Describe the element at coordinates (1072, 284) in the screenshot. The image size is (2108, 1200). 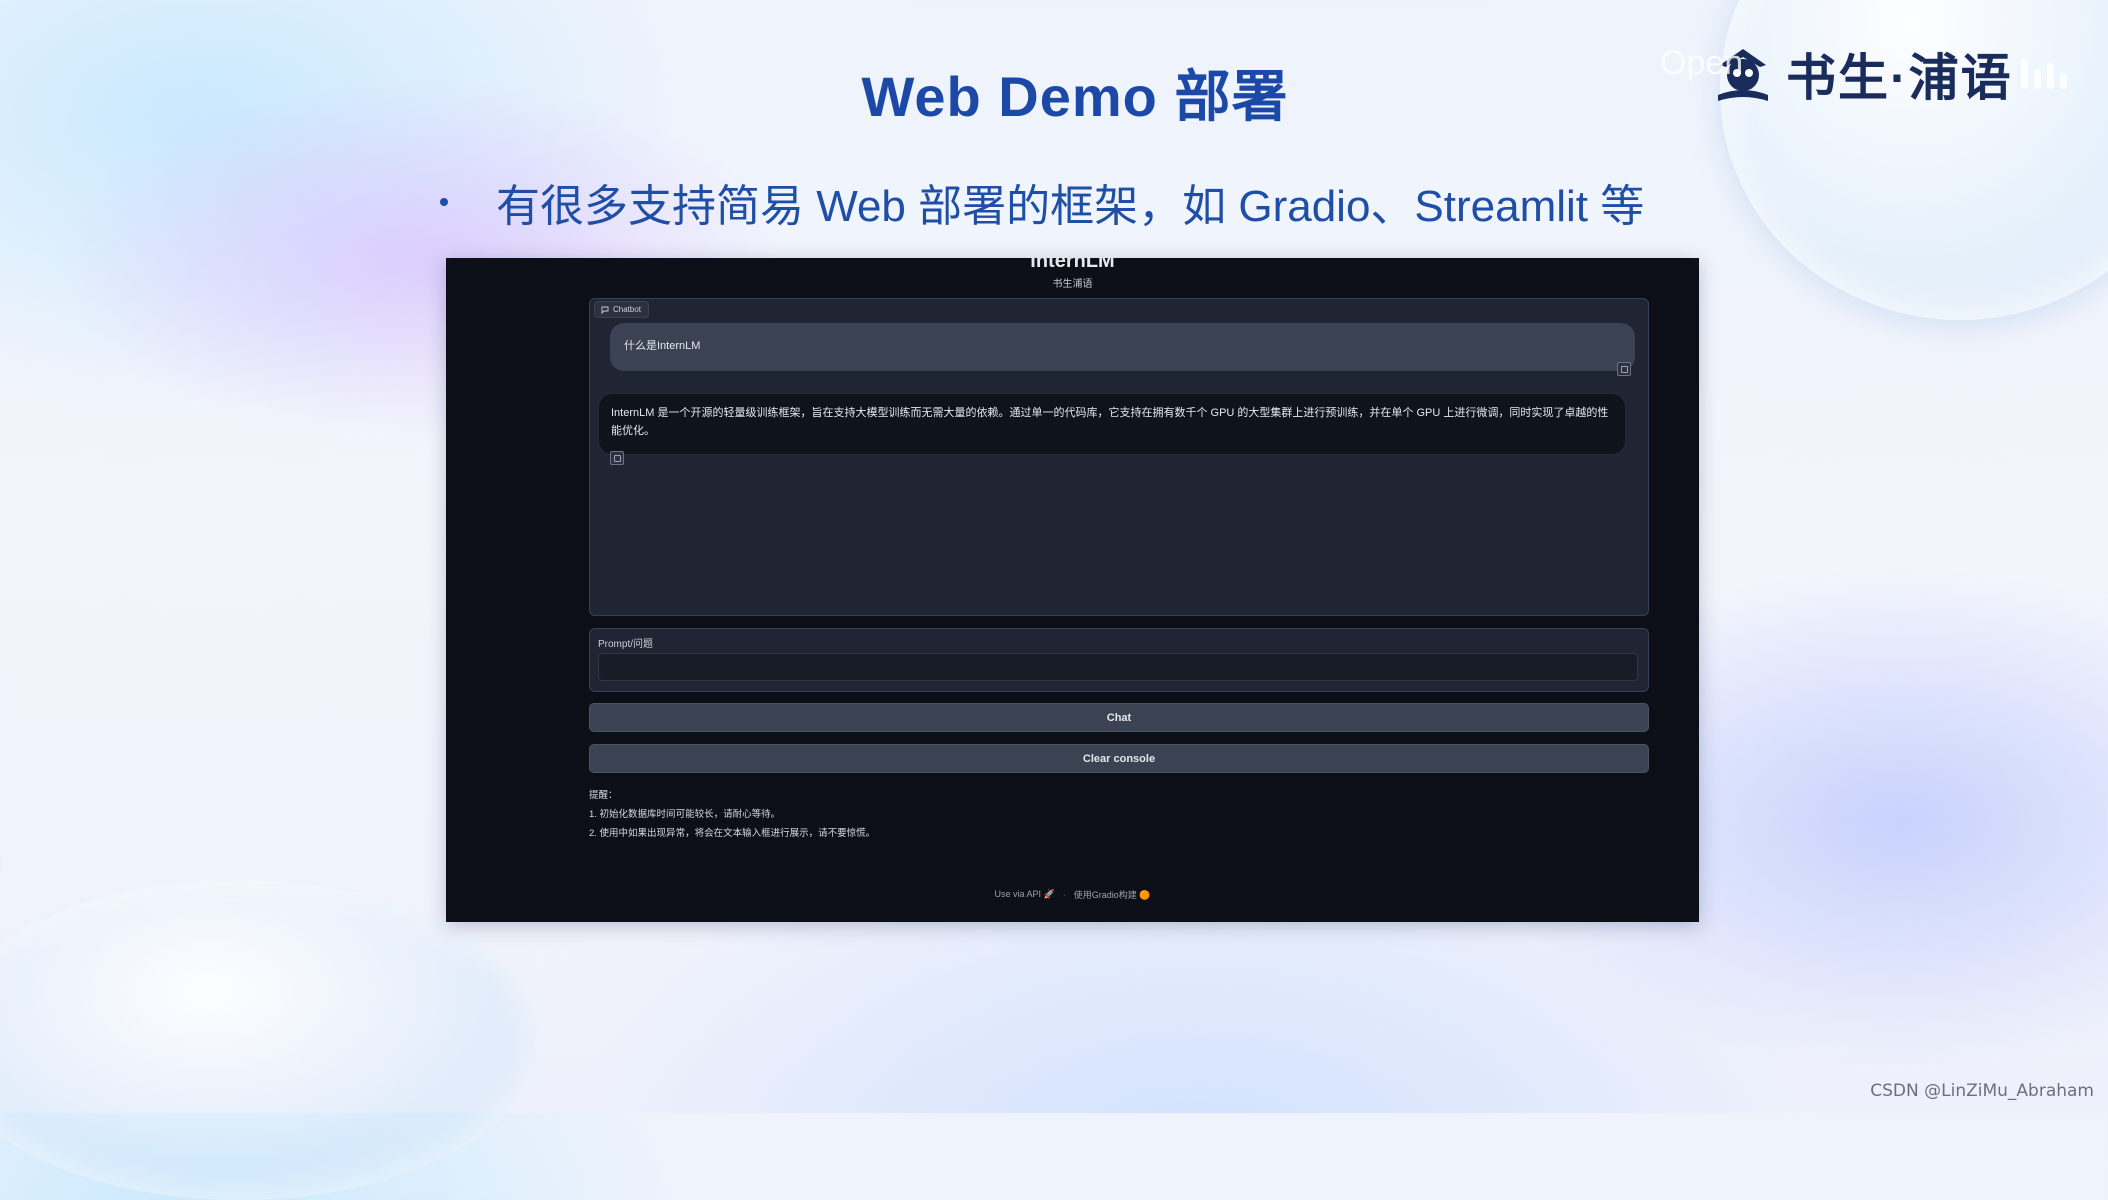
I see `app-subtitle: 书生浦语` at that location.